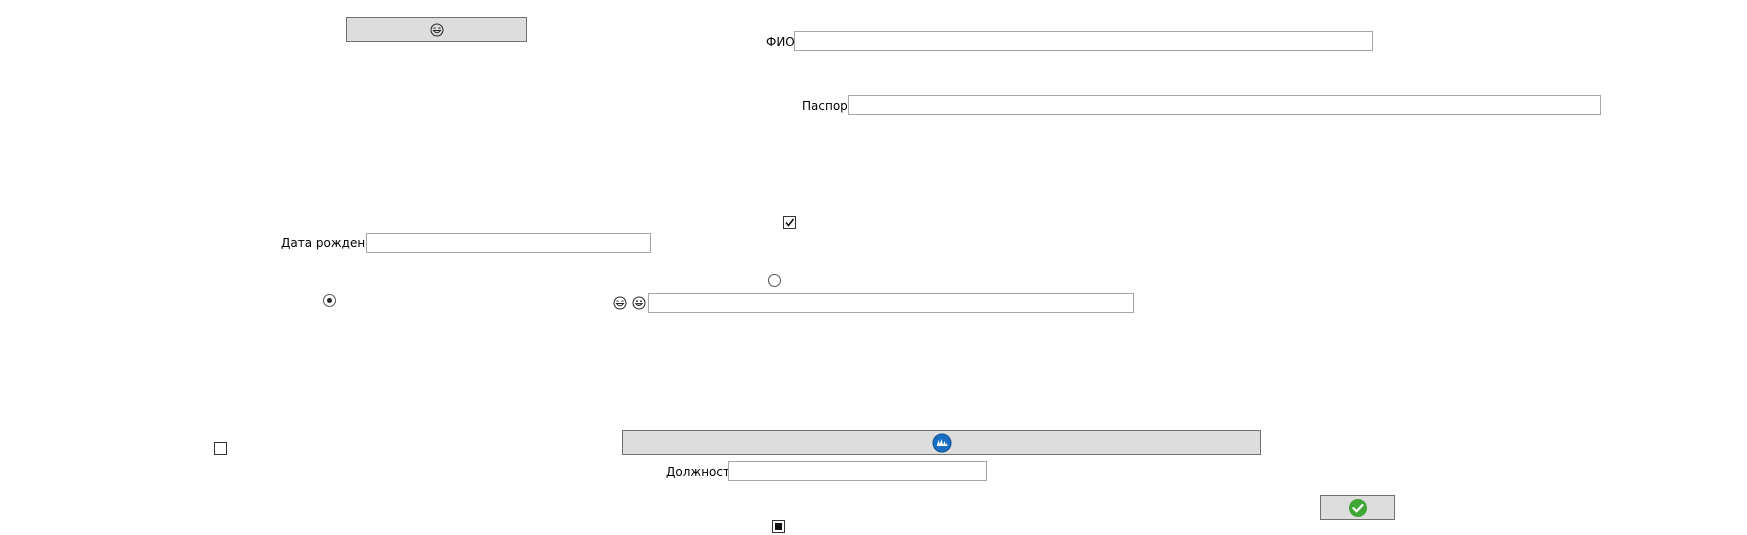  I want to click on radio-dot, so click(329, 300).